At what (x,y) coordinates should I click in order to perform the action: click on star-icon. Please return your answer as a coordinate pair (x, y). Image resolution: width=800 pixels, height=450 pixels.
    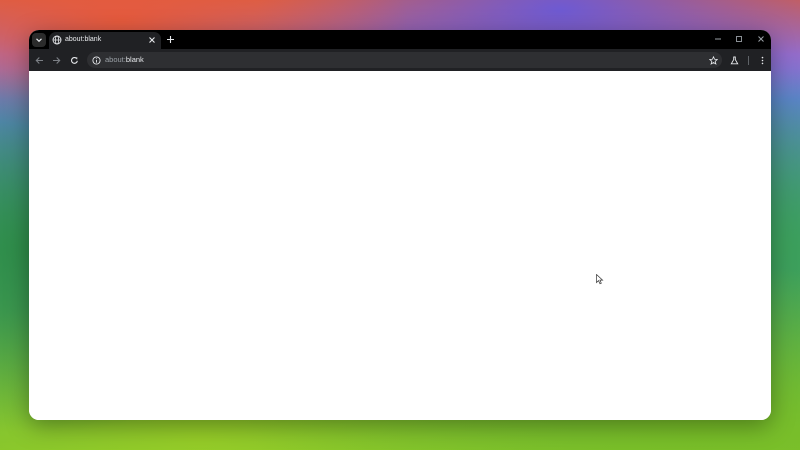
    Looking at the image, I should click on (713, 60).